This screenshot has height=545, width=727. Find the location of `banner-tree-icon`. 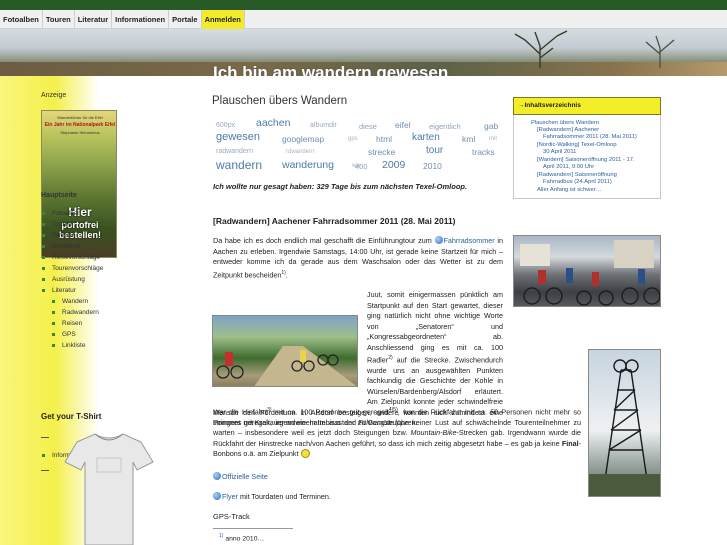

banner-tree-icon is located at coordinates (541, 49).